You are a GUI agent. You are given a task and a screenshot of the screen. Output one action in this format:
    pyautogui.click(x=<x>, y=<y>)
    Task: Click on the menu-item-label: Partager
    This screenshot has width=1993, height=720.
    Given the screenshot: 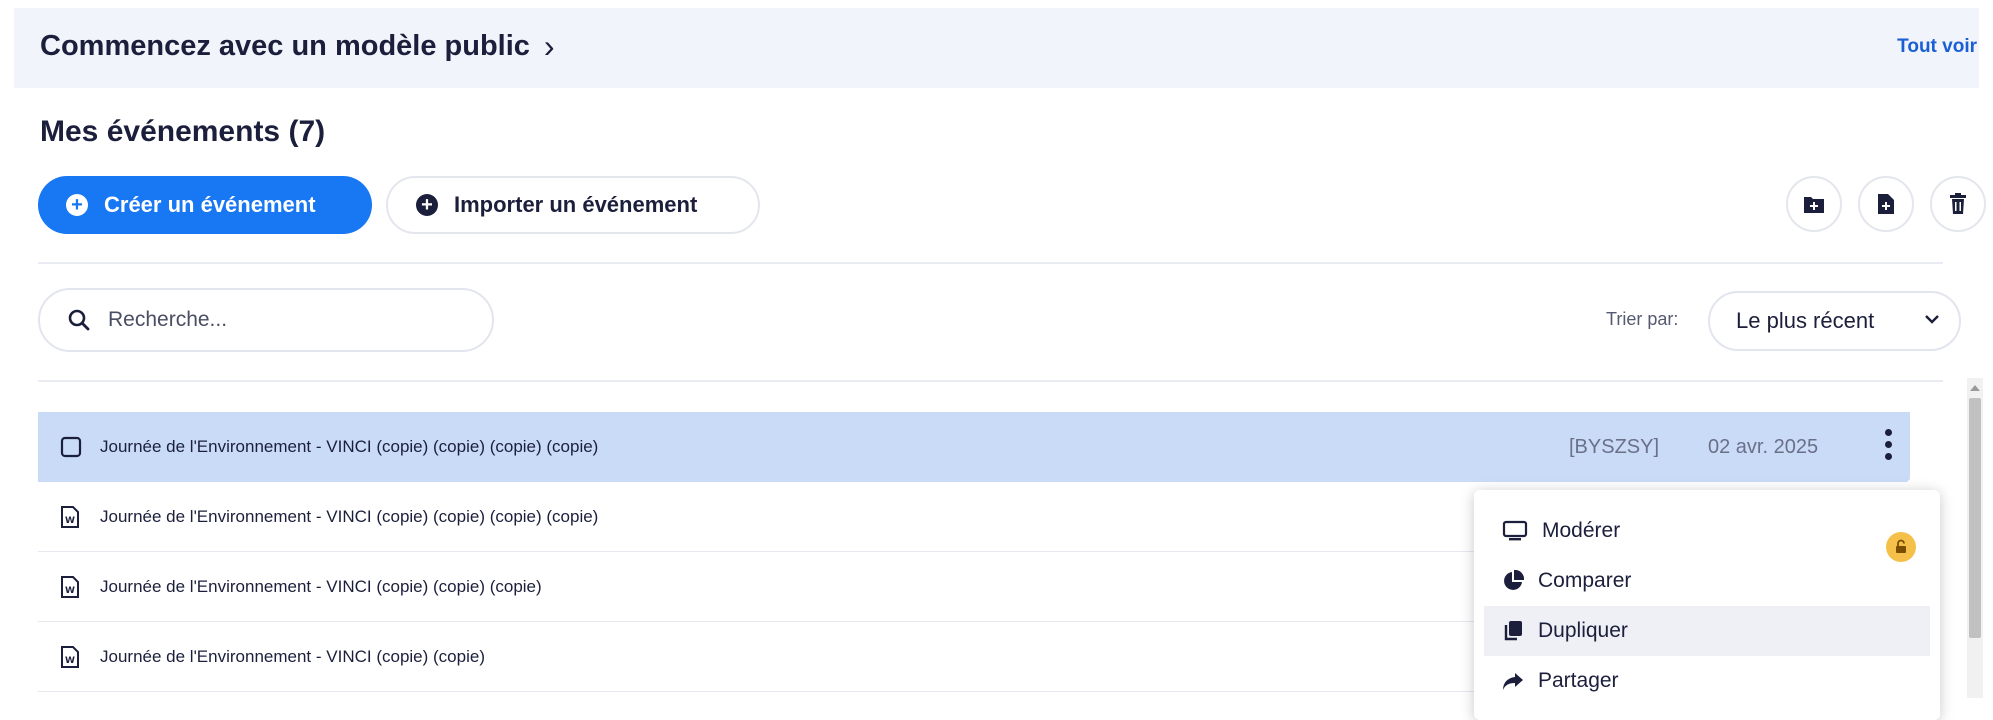 What is the action you would take?
    pyautogui.click(x=1578, y=680)
    